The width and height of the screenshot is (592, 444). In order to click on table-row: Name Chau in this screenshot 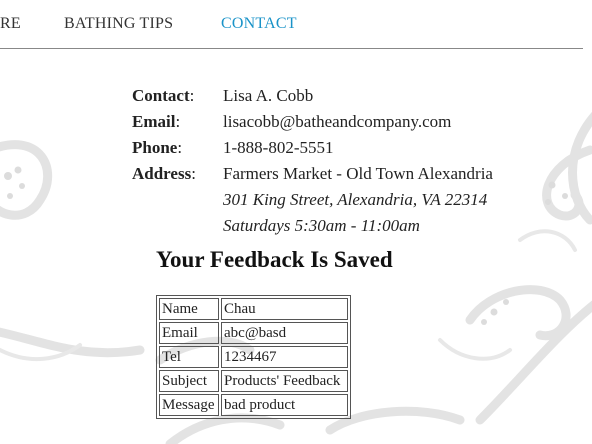, I will do `click(253, 309)`.